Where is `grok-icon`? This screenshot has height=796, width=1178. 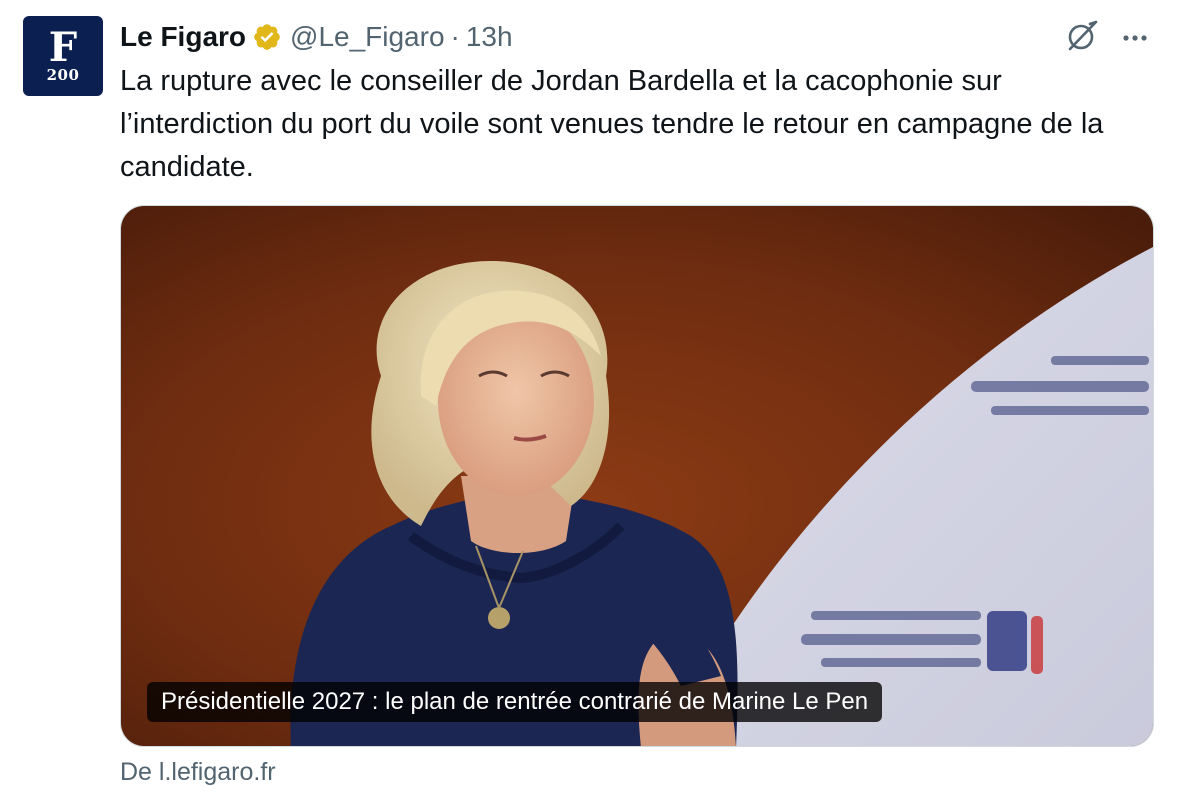 grok-icon is located at coordinates (1082, 36).